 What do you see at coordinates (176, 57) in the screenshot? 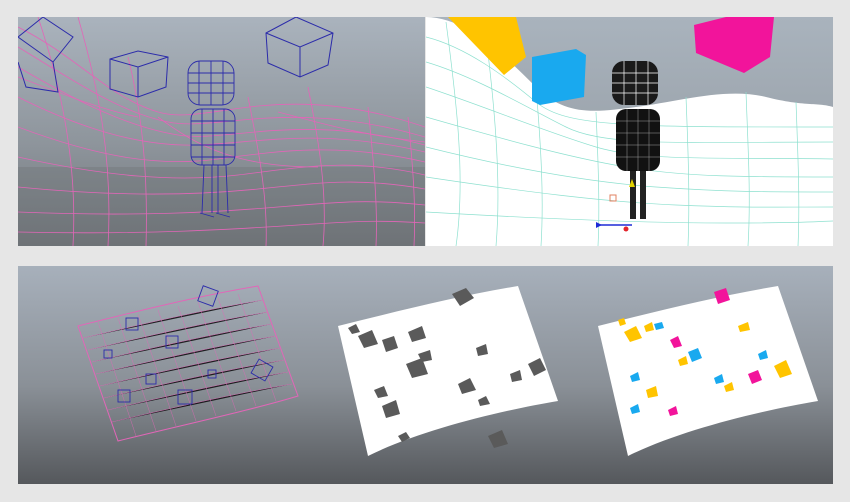
I see `wire-cubes` at bounding box center [176, 57].